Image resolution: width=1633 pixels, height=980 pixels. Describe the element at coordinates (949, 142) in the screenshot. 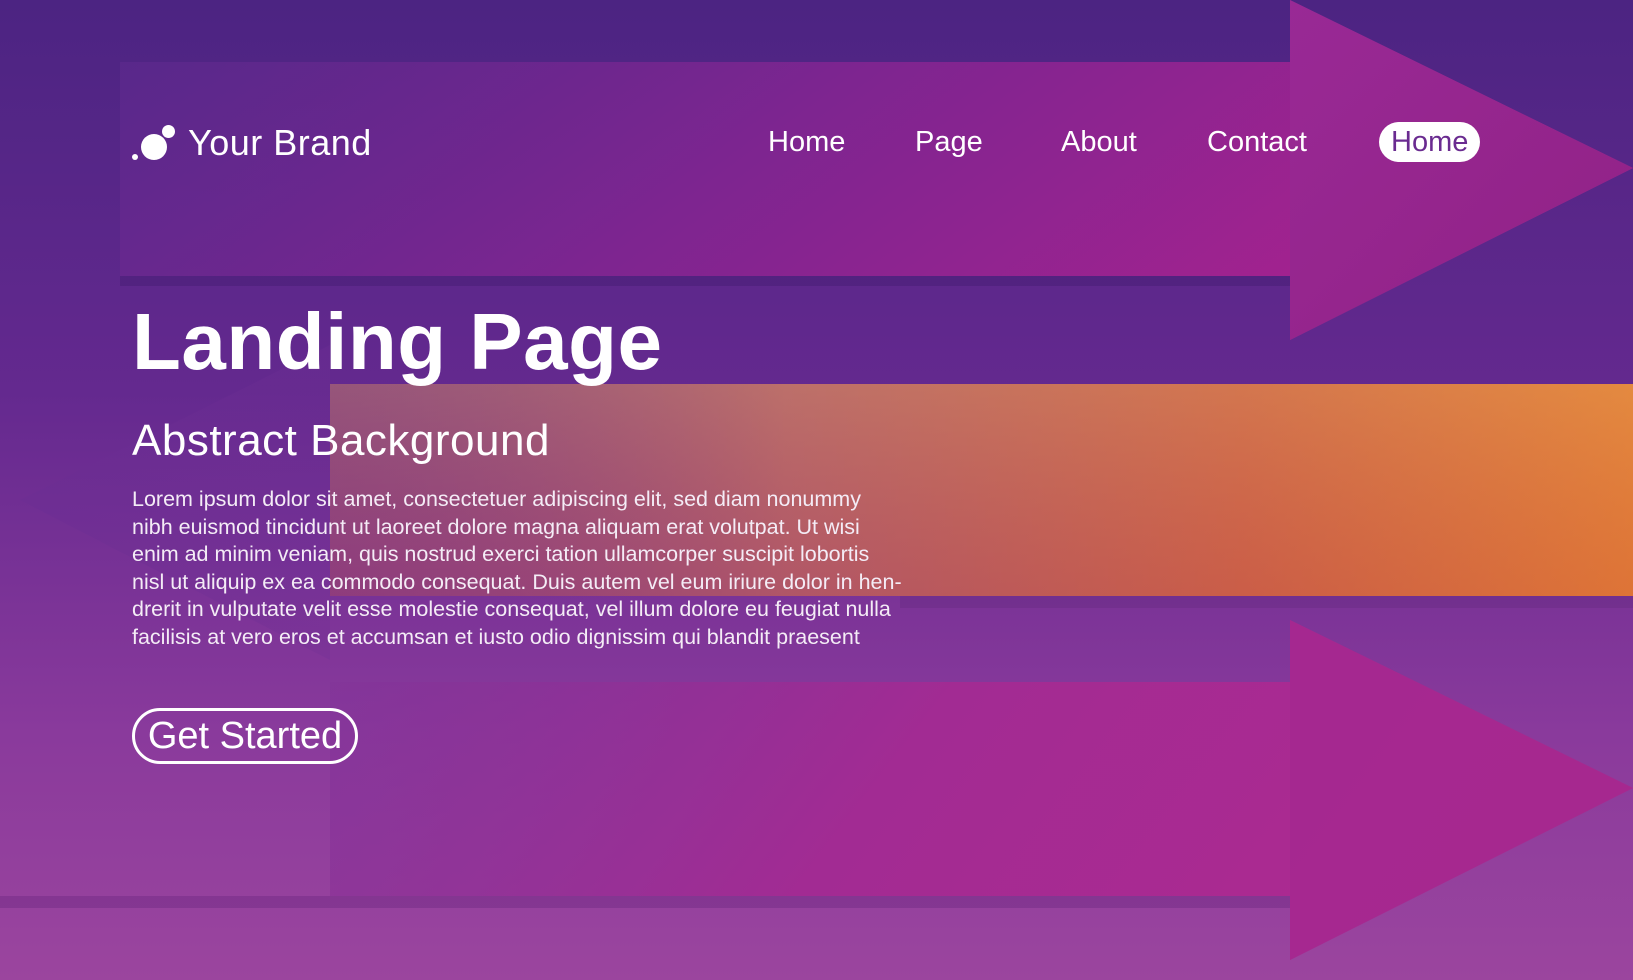

I see `nav-item-page: Page` at that location.